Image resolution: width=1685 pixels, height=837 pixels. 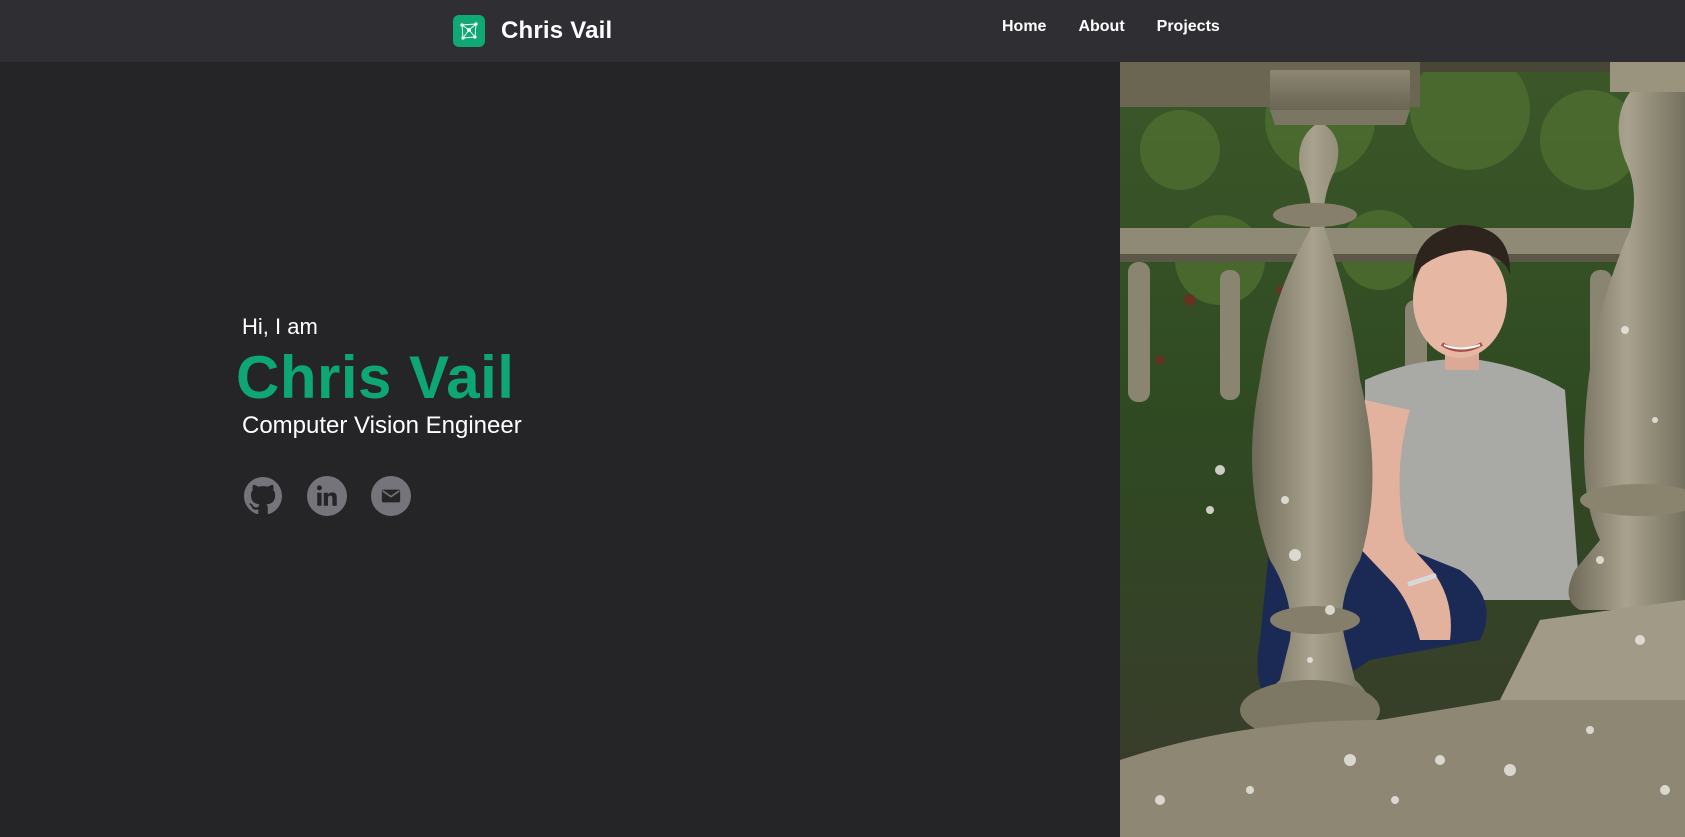 I want to click on github-link, so click(x=263, y=496).